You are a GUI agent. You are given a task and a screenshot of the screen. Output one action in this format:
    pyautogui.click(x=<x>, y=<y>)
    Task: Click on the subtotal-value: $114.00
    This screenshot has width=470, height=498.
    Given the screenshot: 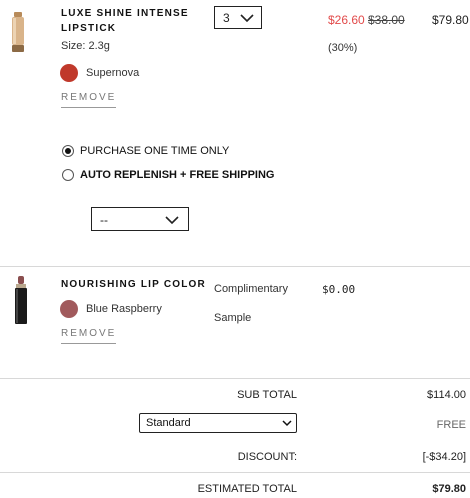 What is the action you would take?
    pyautogui.click(x=446, y=395)
    